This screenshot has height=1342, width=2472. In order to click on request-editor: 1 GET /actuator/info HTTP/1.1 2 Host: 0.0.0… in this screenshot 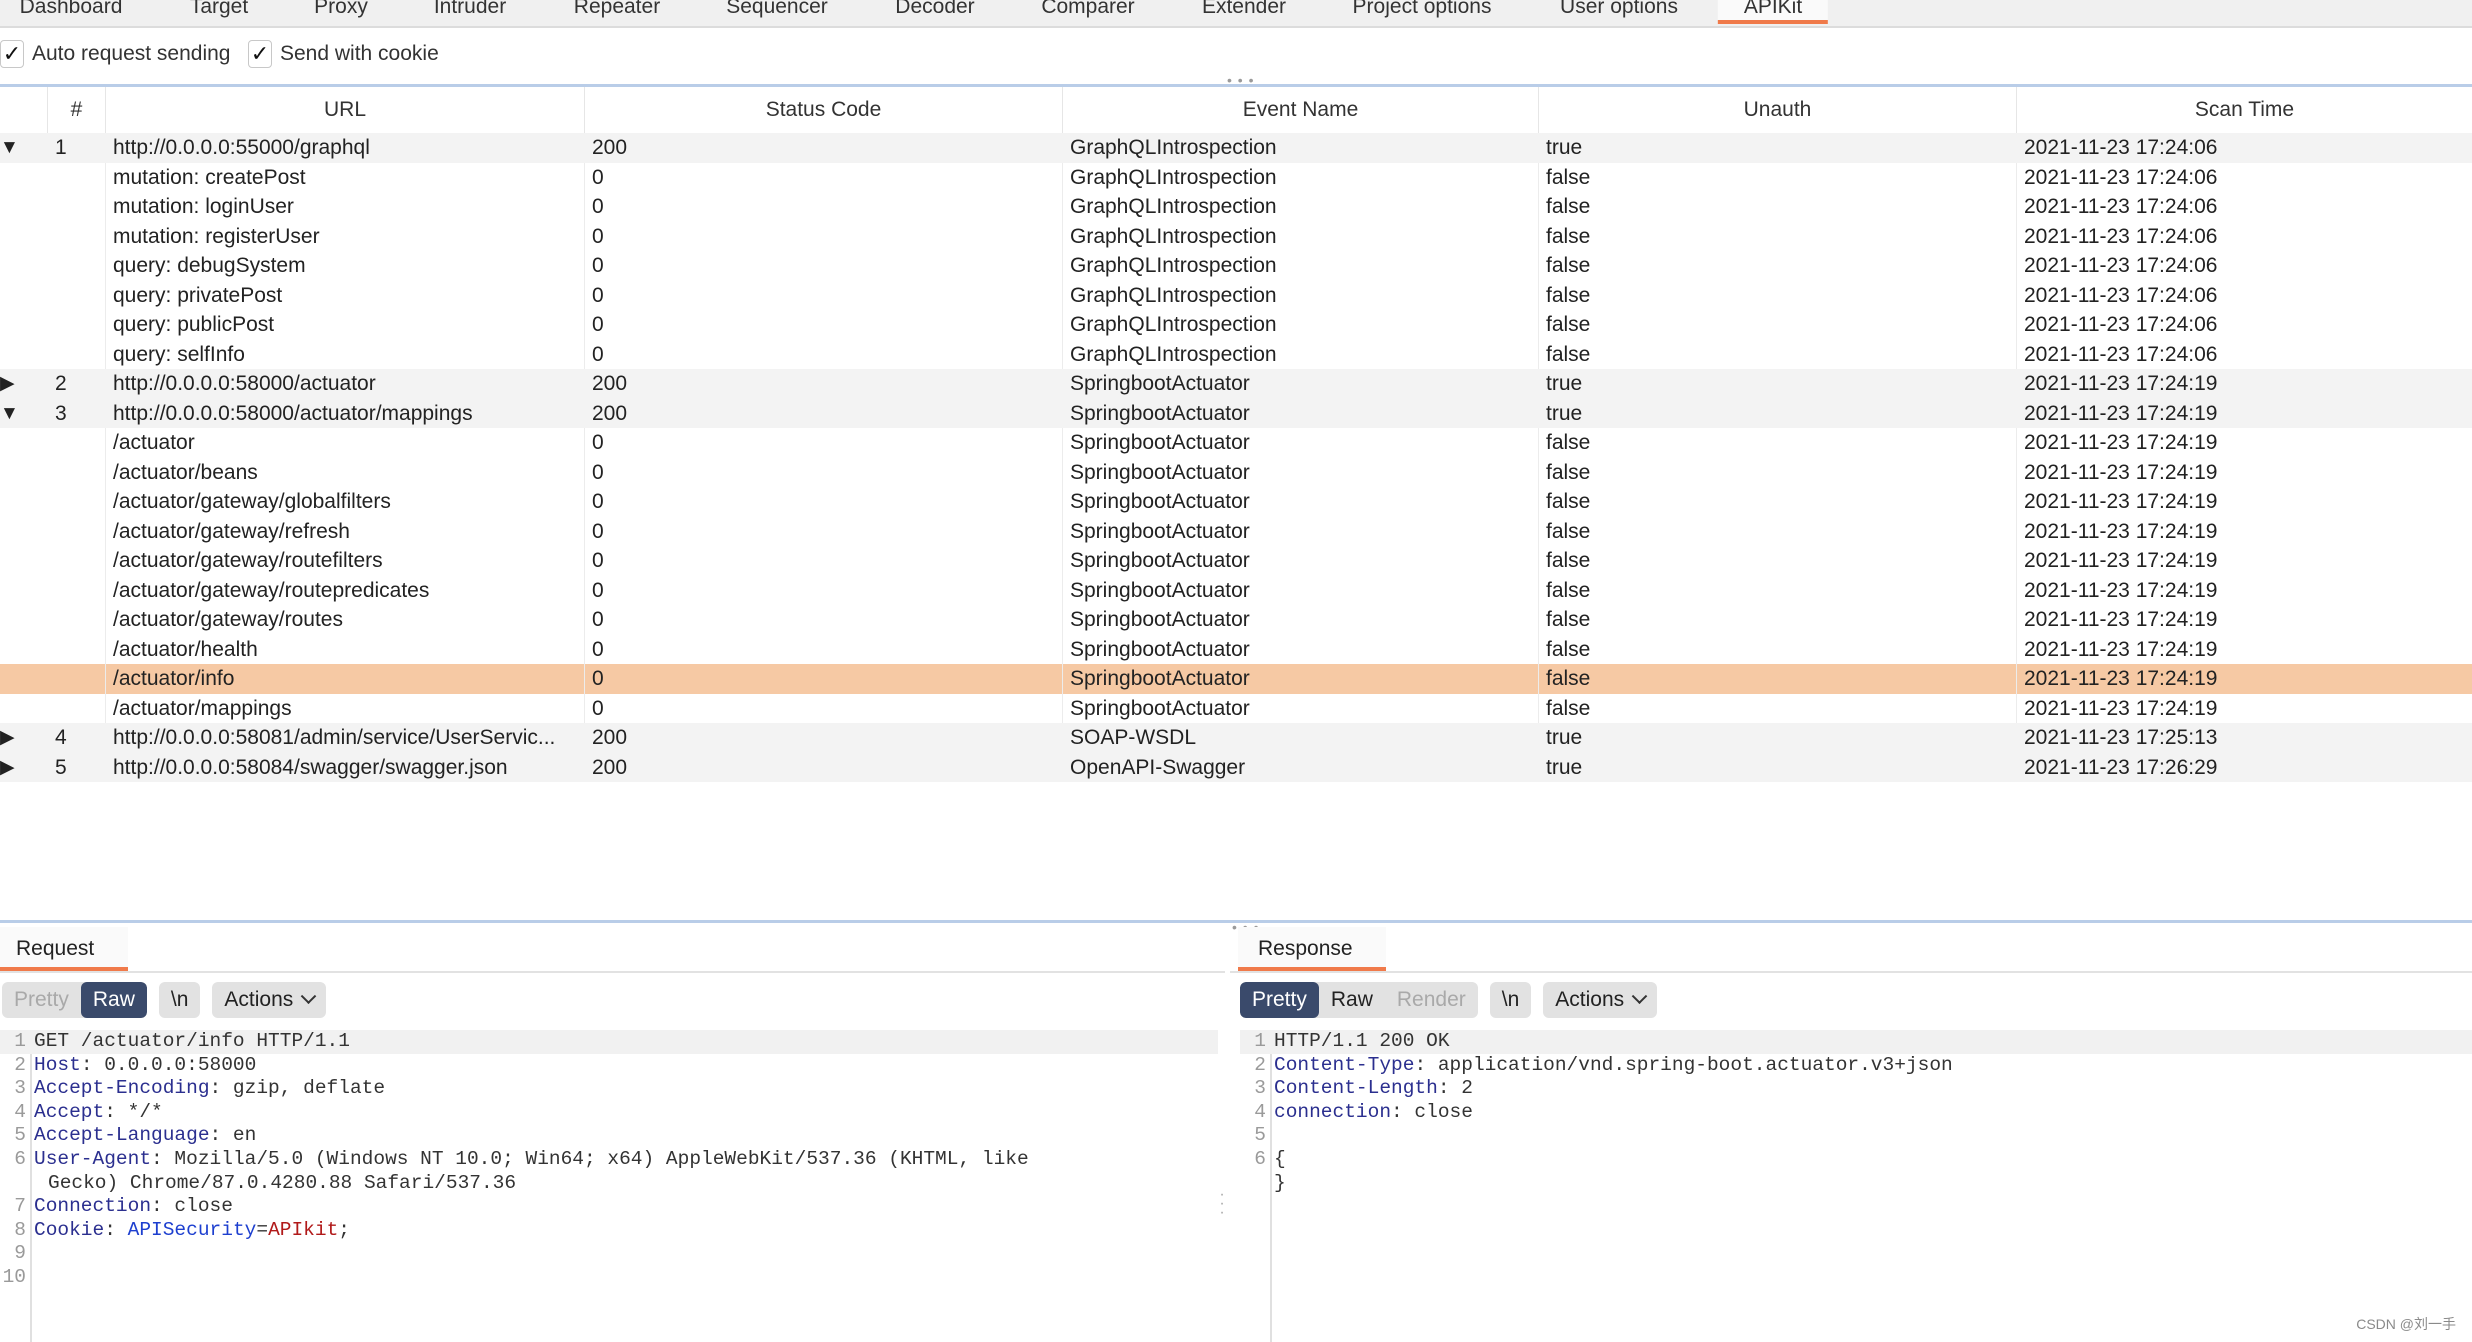, I will do `click(609, 1186)`.